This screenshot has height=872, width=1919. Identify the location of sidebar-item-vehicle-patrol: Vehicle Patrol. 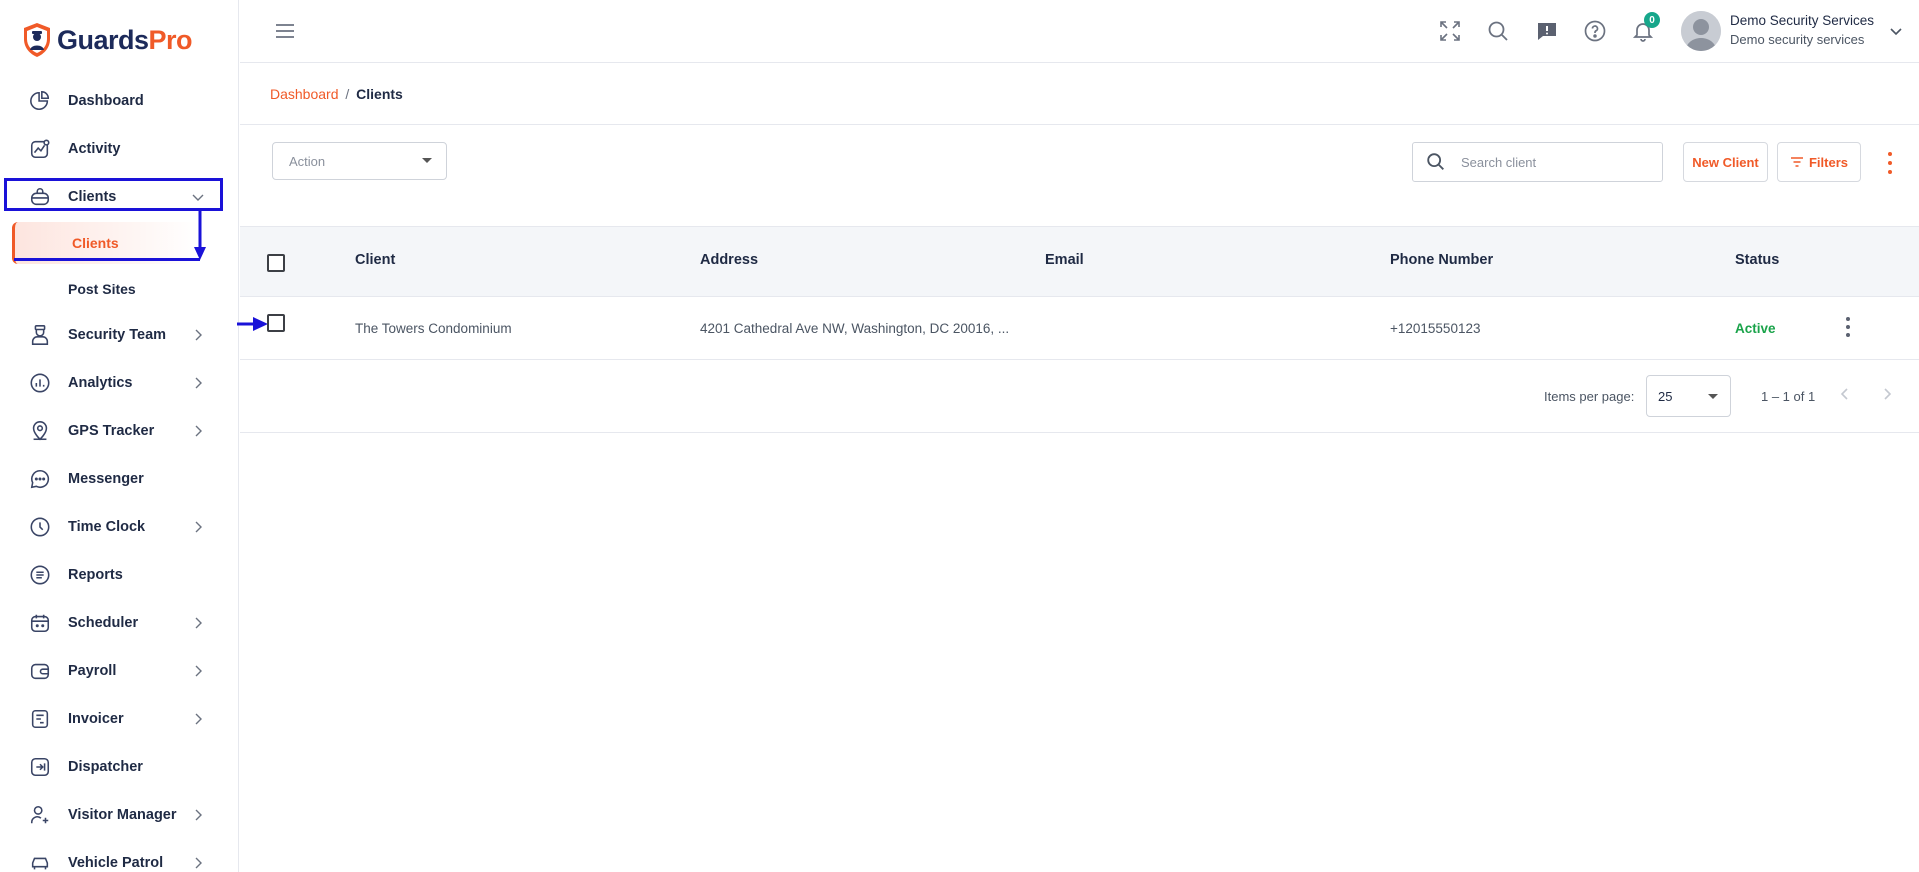
(119, 855).